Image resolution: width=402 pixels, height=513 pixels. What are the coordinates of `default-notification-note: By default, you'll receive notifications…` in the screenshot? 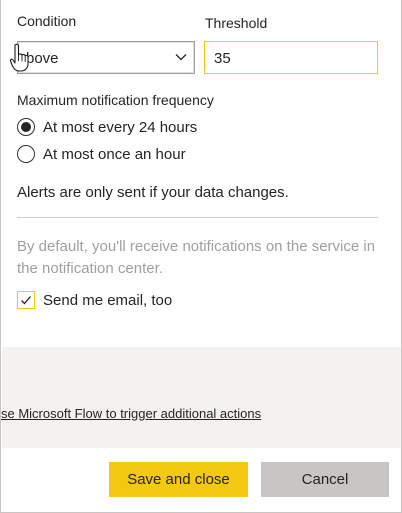 It's located at (196, 257).